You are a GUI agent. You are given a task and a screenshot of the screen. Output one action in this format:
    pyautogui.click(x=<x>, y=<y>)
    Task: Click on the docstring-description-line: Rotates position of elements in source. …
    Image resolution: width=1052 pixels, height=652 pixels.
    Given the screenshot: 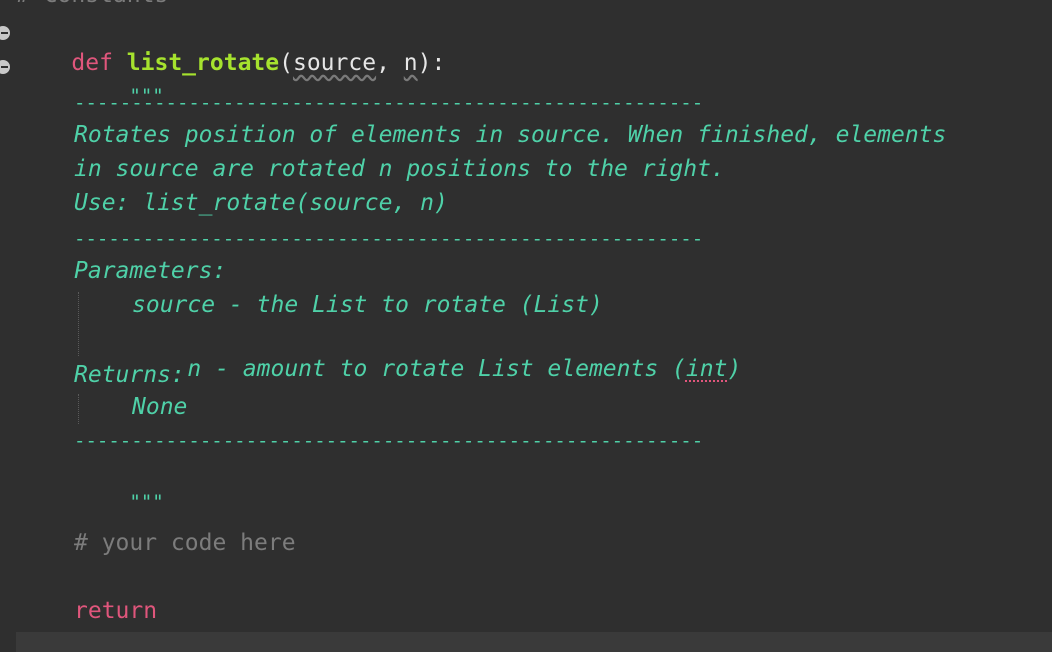 What is the action you would take?
    pyautogui.click(x=510, y=135)
    